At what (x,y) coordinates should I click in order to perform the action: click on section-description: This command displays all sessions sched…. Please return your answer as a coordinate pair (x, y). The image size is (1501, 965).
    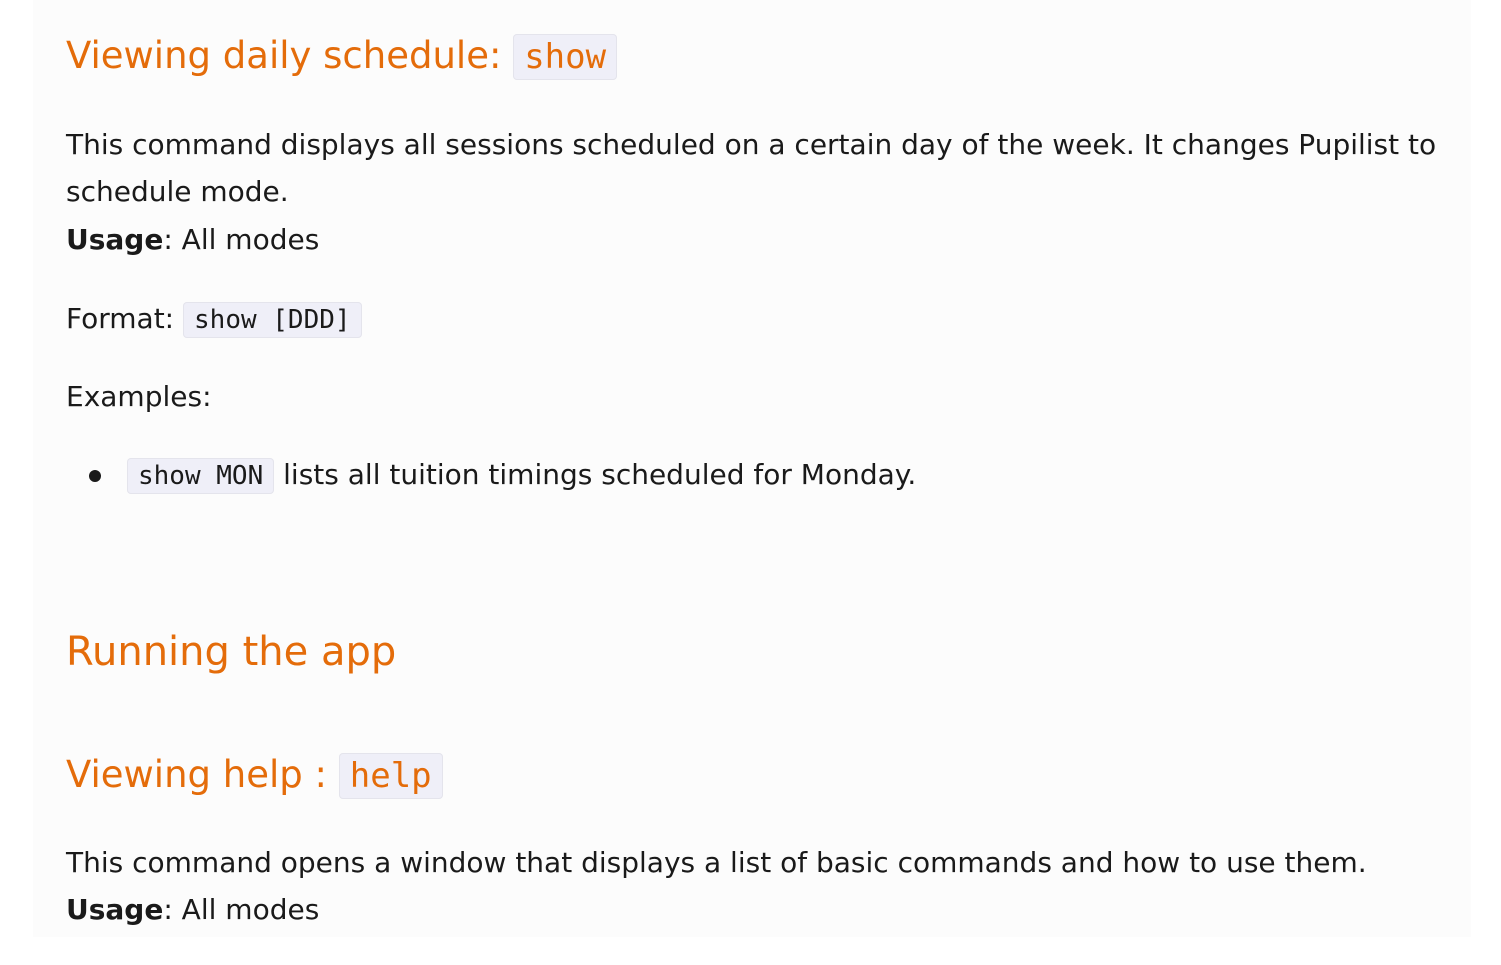
    Looking at the image, I should click on (751, 168).